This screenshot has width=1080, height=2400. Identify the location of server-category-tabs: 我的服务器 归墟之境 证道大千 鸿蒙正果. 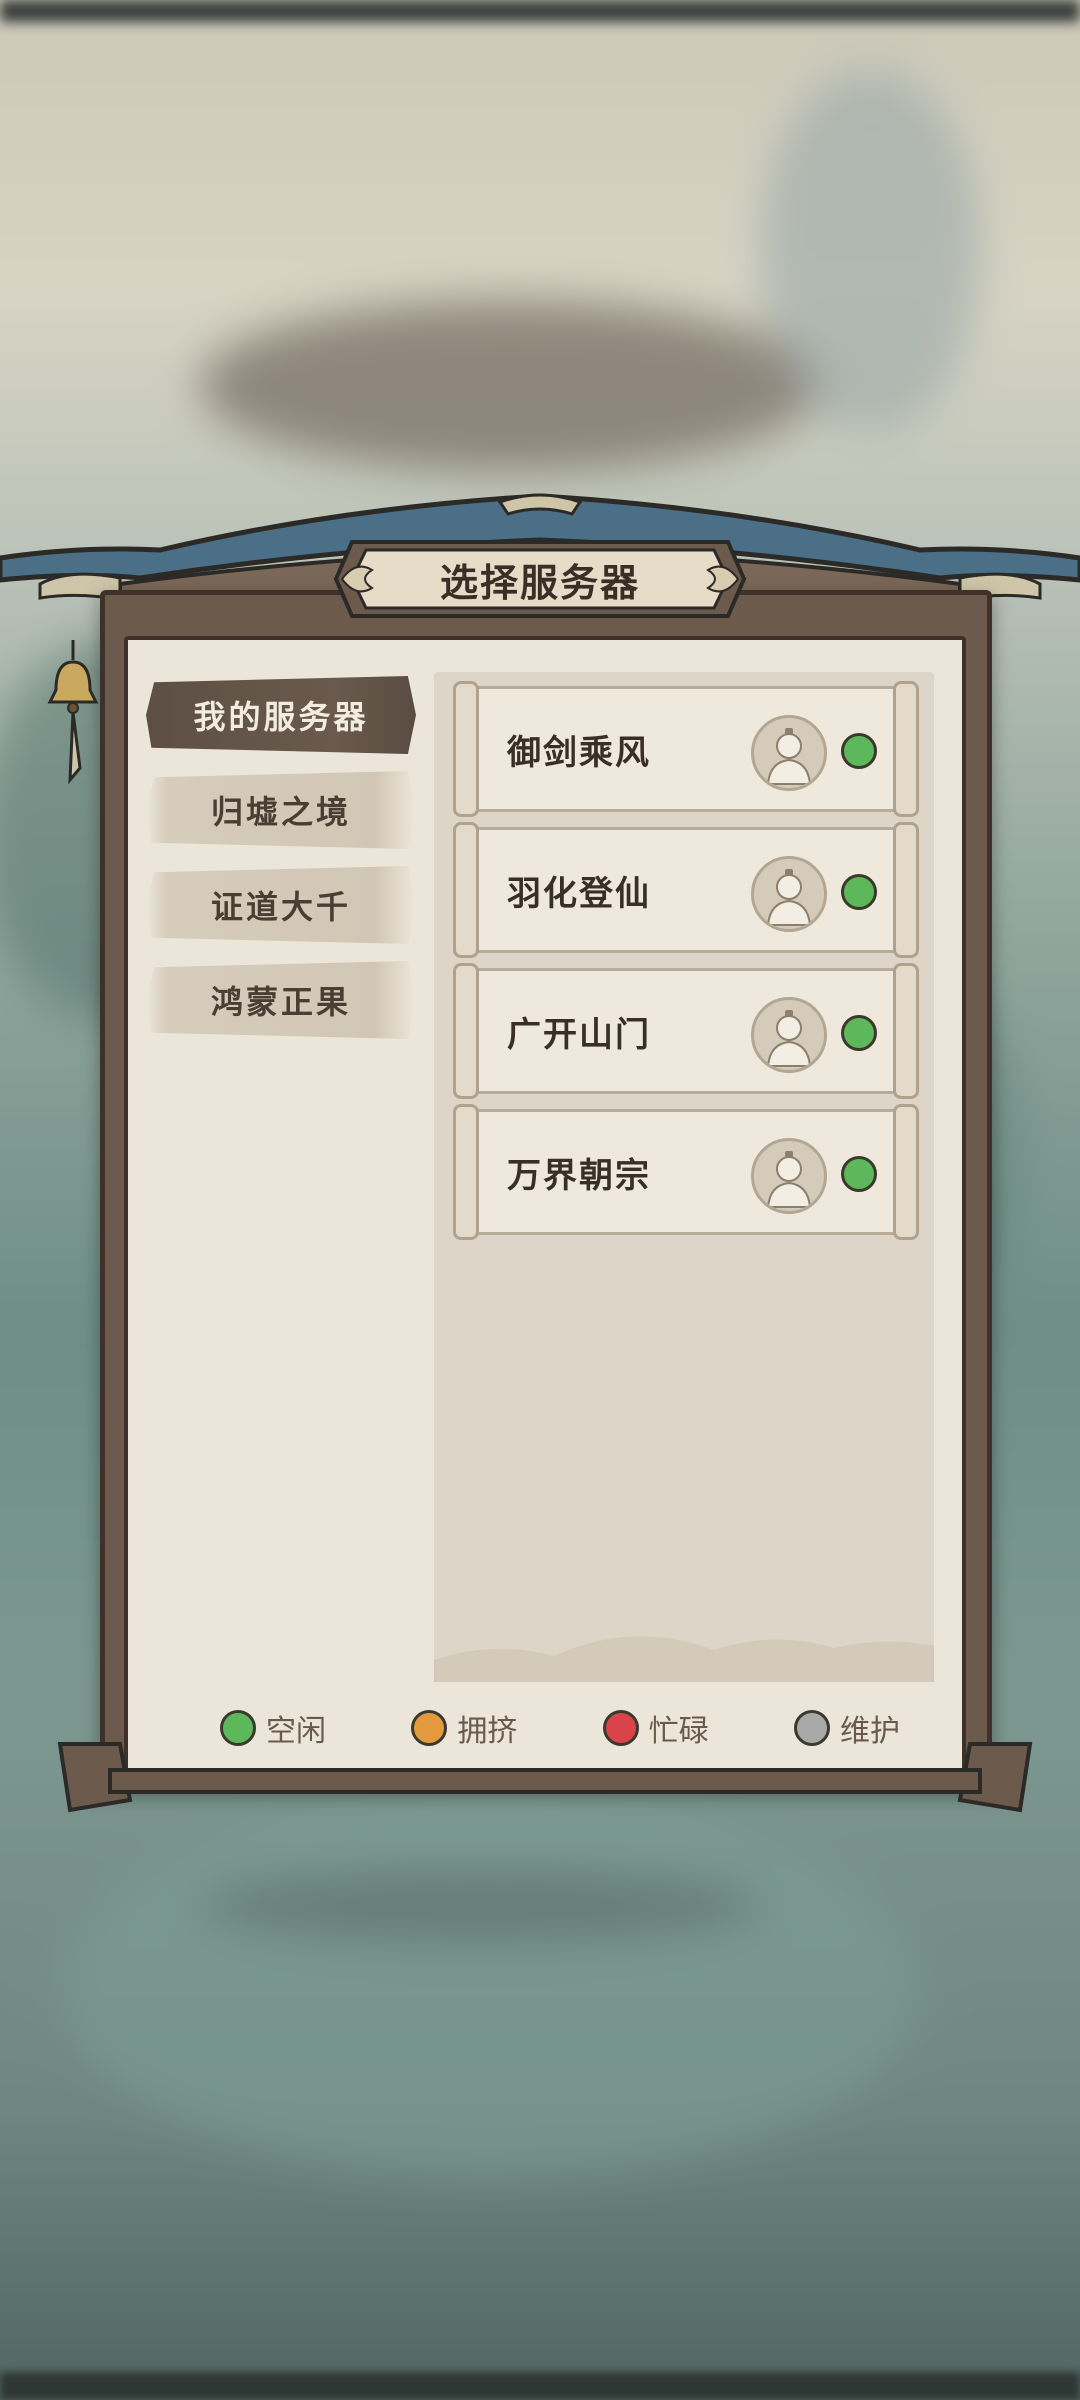
(281, 866).